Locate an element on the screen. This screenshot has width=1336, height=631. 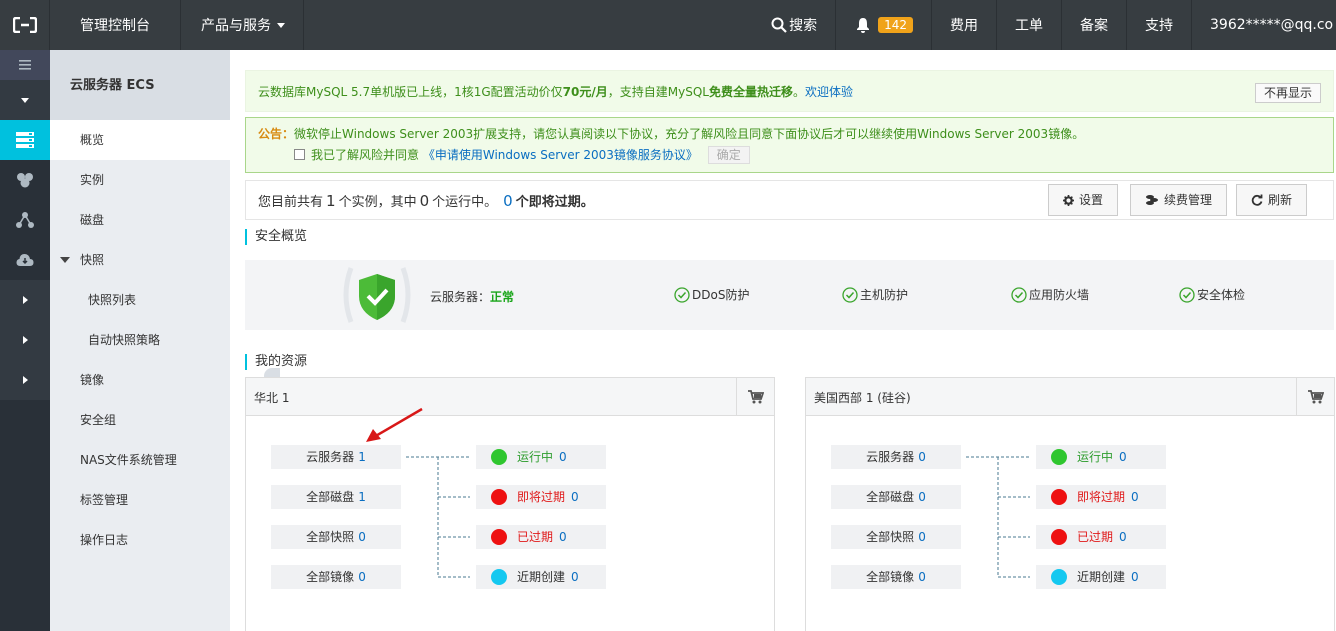
confirm-button: 确定 is located at coordinates (728, 155).